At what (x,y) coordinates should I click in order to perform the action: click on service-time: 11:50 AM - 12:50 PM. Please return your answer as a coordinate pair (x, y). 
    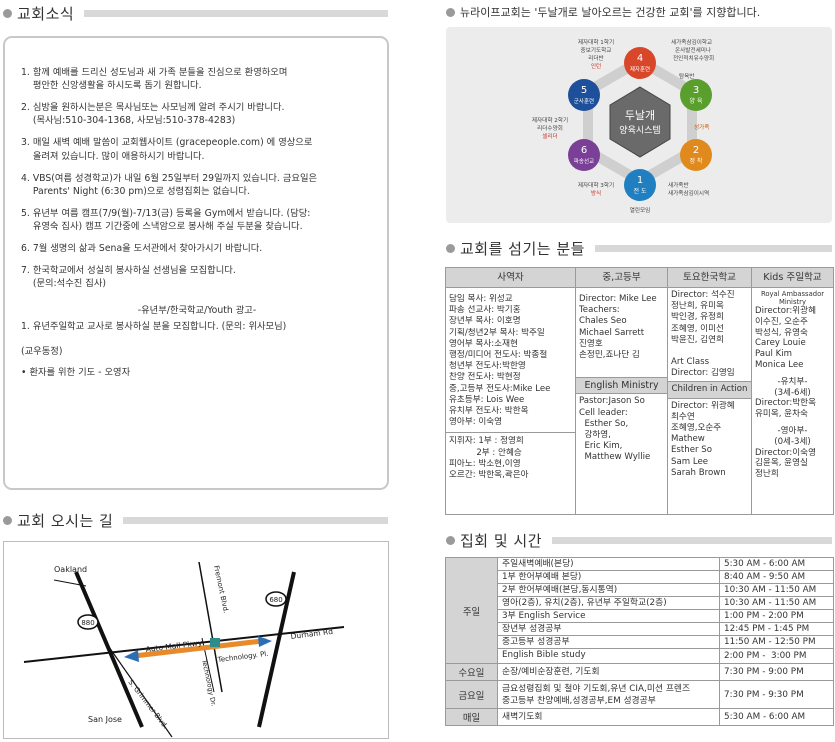
    Looking at the image, I should click on (776, 642).